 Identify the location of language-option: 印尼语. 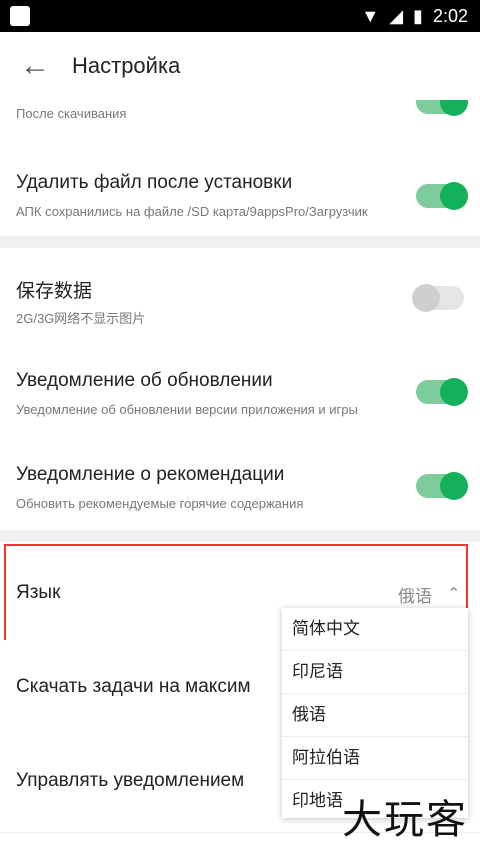
(375, 672).